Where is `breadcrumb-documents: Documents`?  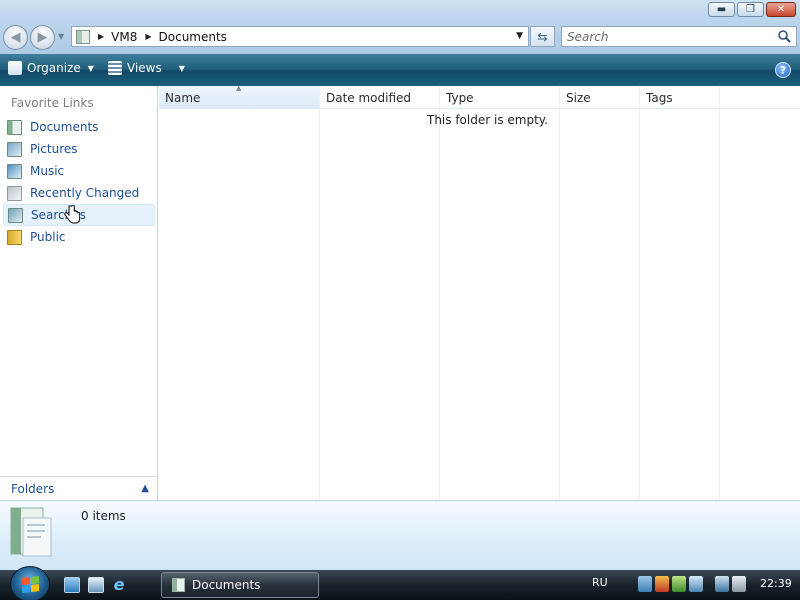 breadcrumb-documents: Documents is located at coordinates (193, 37).